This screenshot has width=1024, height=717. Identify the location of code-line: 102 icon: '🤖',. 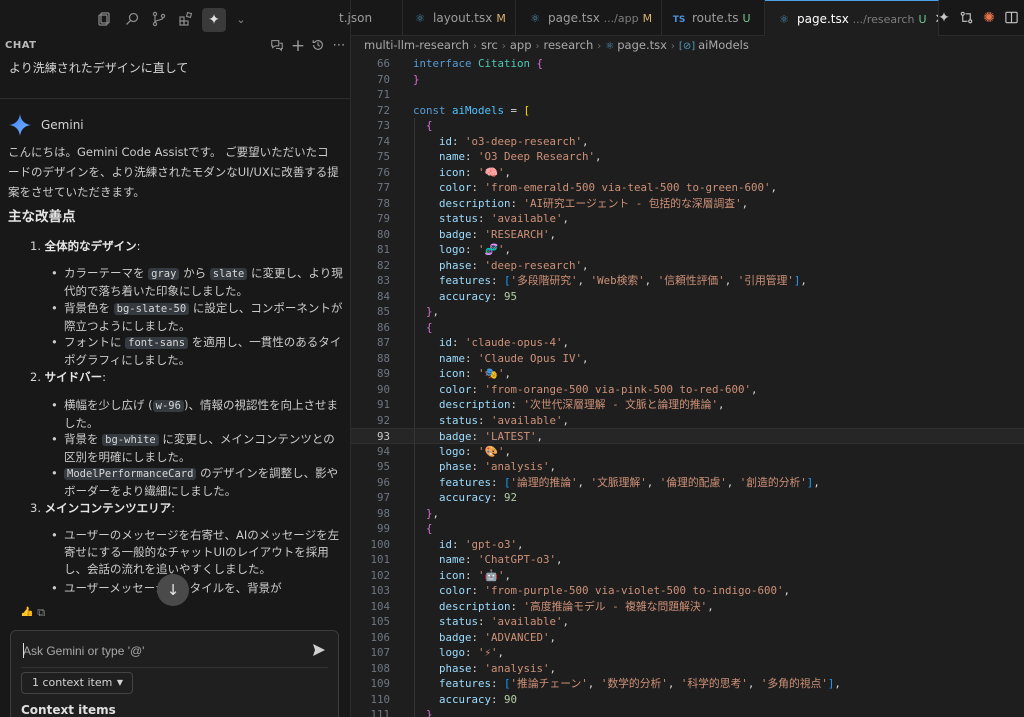
(687, 575).